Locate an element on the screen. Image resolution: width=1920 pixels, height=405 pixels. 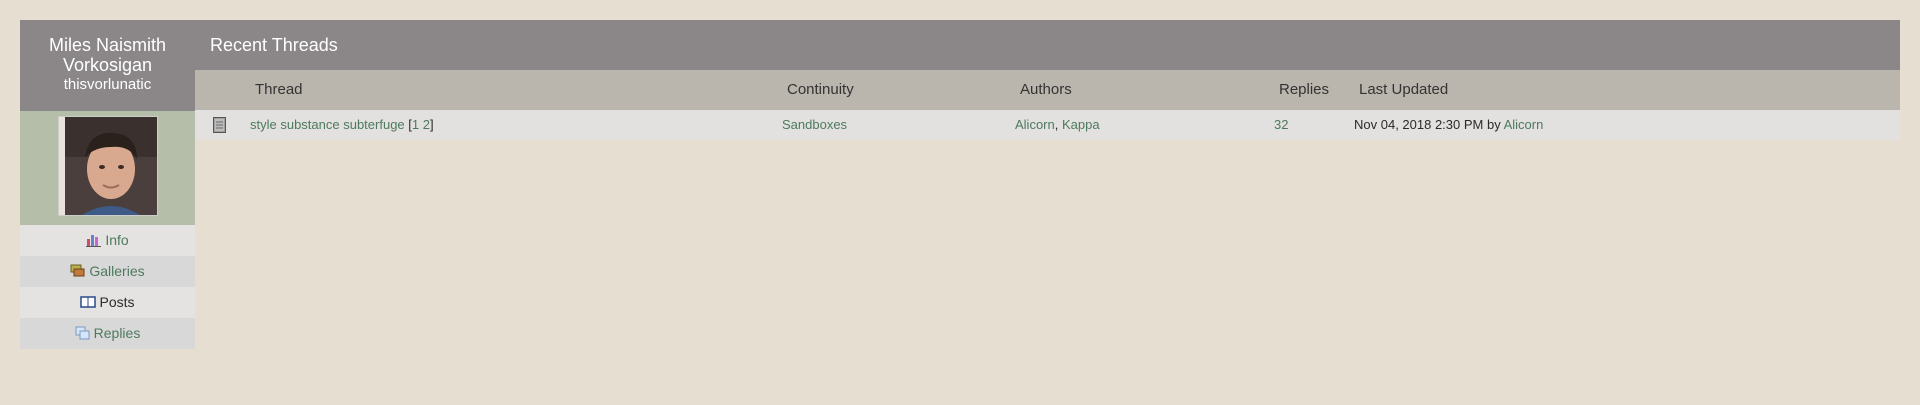
authors-cell: Alicorn, Kappa is located at coordinates (1057, 125).